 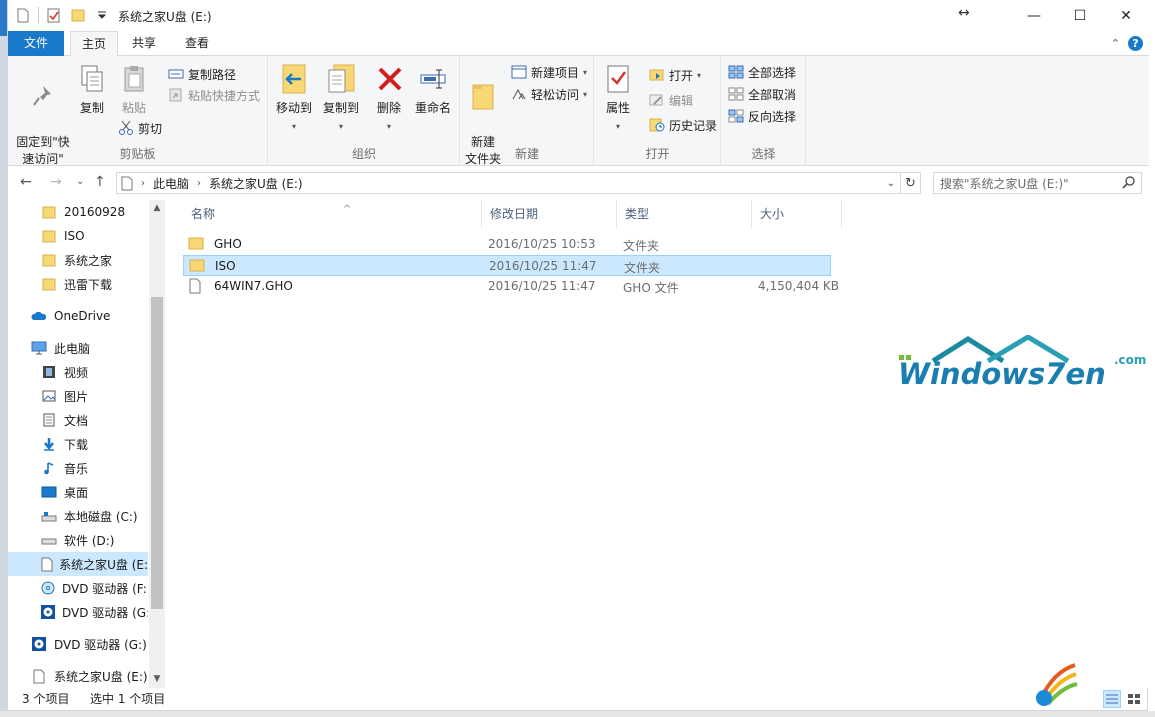 I want to click on invert-selection-button: 反向选择, so click(x=762, y=116).